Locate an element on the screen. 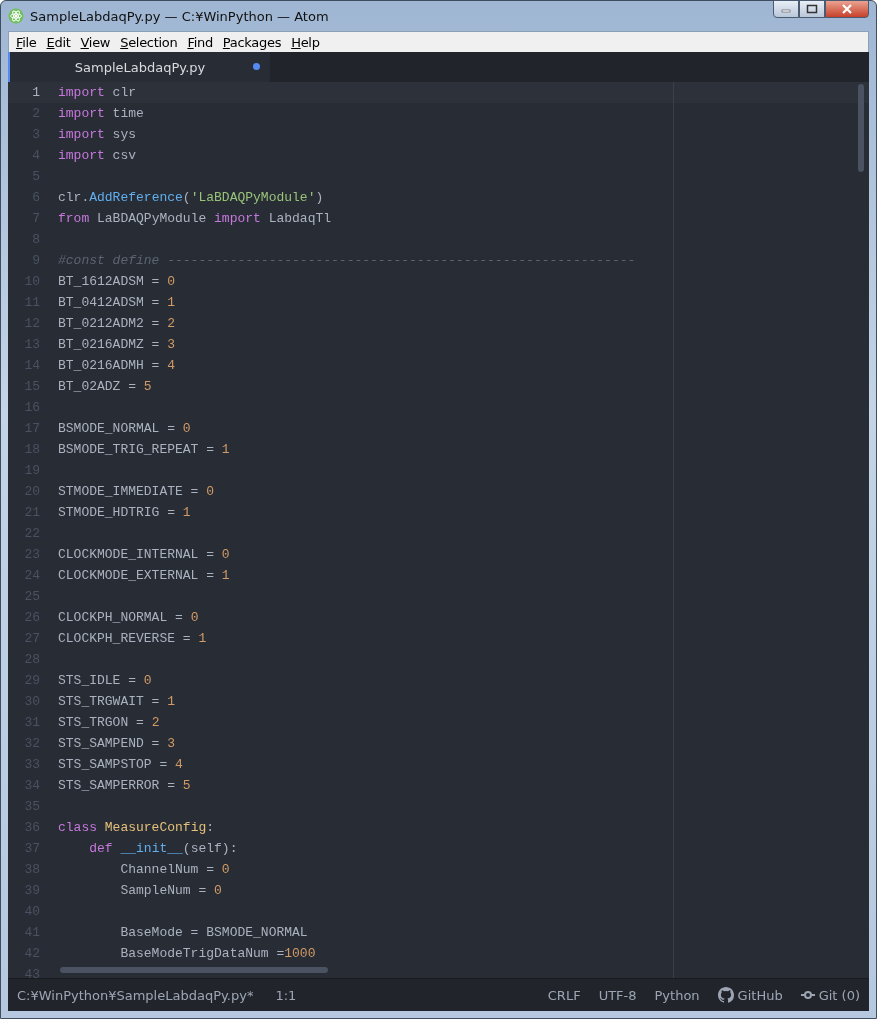  file-path: C:¥WinPython¥SampleLabdaqPy.py* is located at coordinates (135, 995).